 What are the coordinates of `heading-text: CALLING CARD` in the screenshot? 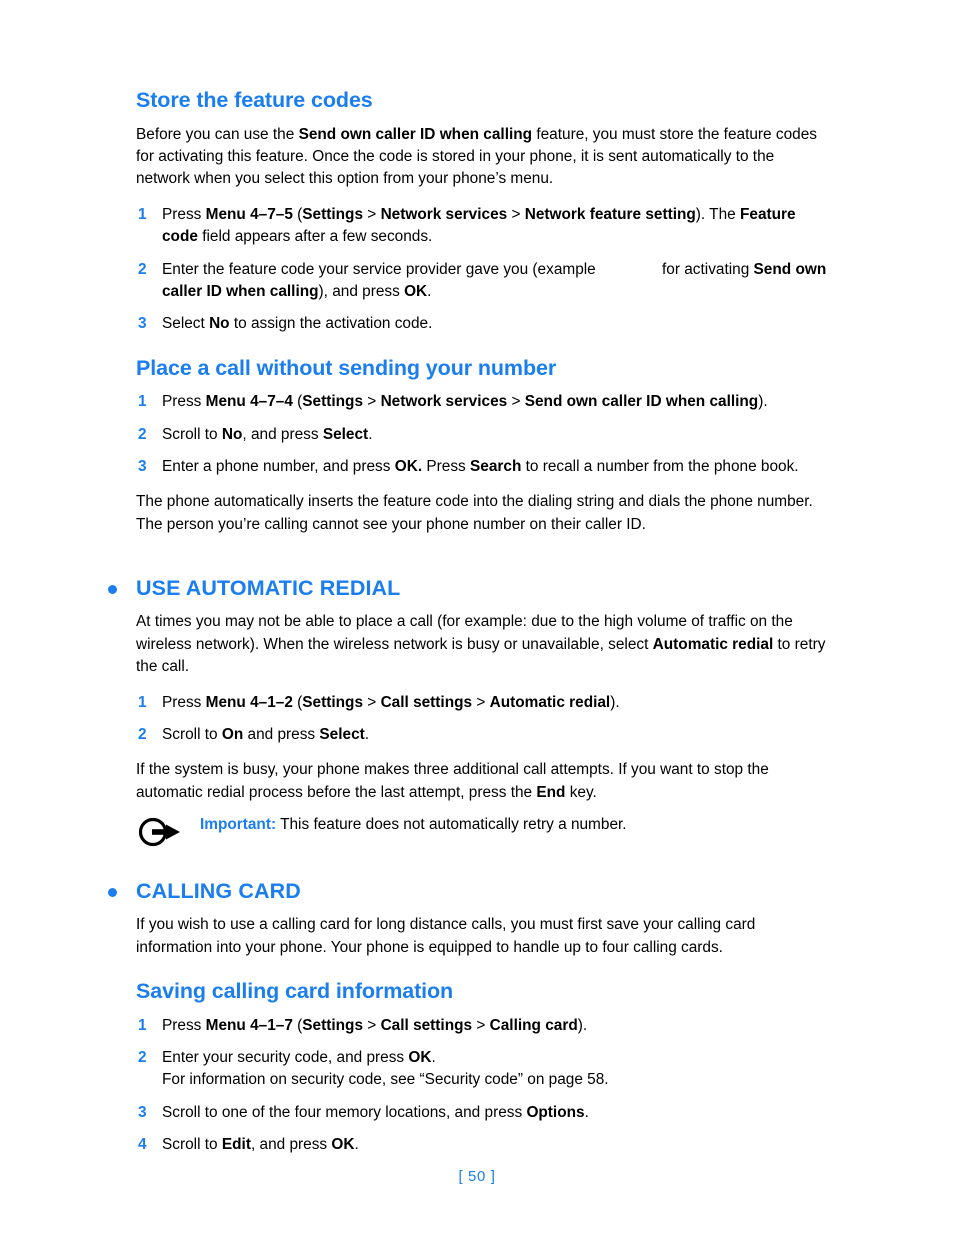 It's located at (218, 891).